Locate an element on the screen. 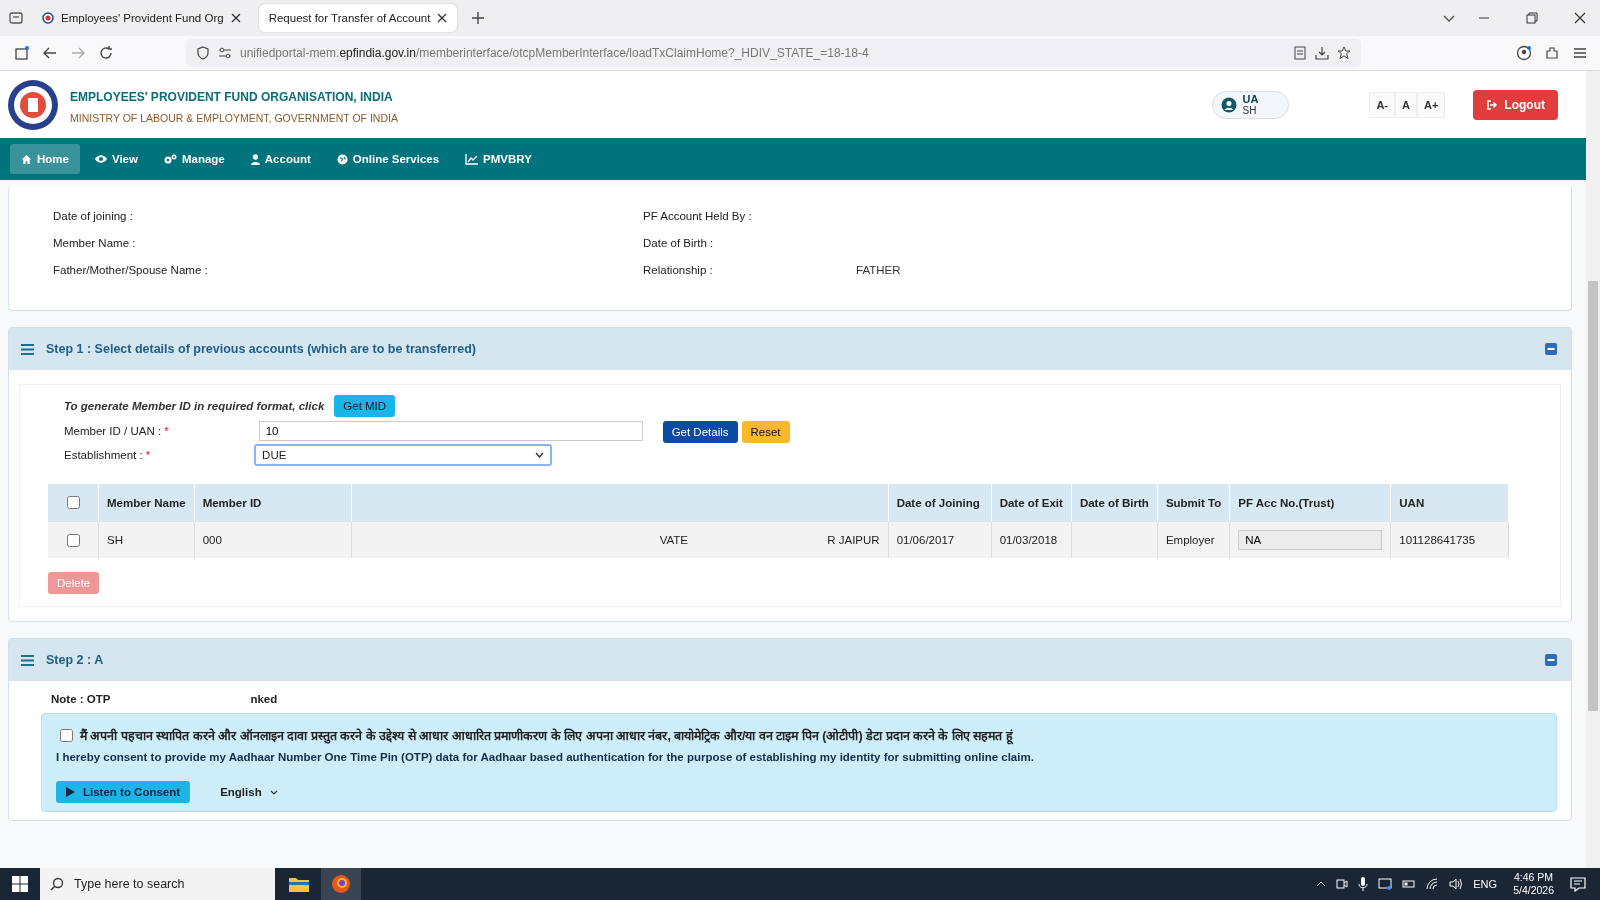 This screenshot has height=900, width=1600. browser-tab: Employees' Provident Fund Org is located at coordinates (141, 18).